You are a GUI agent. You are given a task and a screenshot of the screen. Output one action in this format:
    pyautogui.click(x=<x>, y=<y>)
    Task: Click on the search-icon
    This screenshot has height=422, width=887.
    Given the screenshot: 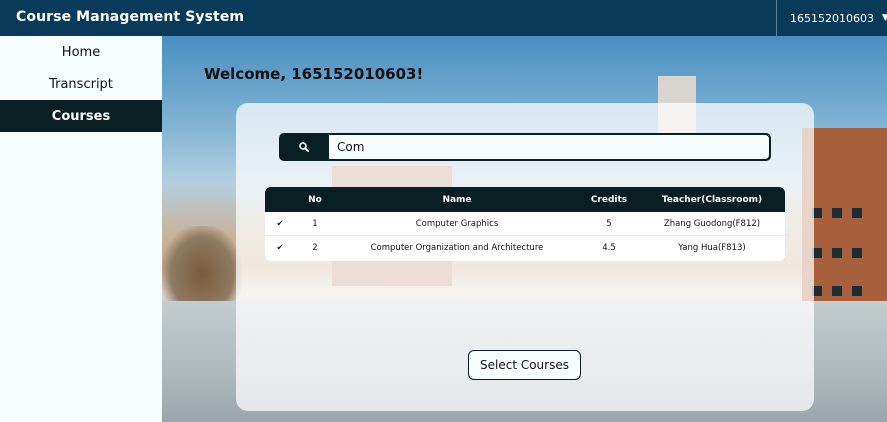 What is the action you would take?
    pyautogui.click(x=304, y=147)
    